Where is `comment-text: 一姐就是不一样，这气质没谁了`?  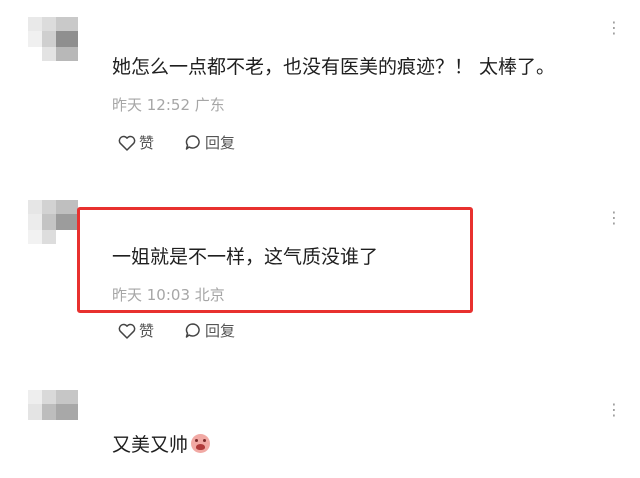 comment-text: 一姐就是不一样，这气质没谁了 is located at coordinates (245, 257).